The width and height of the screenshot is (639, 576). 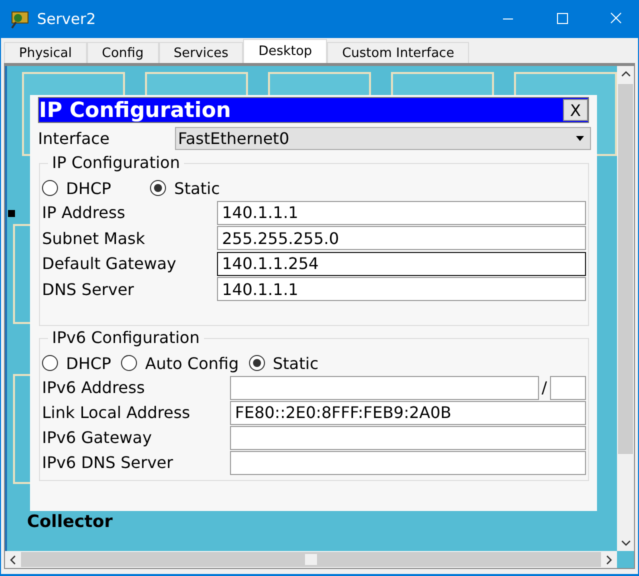 What do you see at coordinates (398, 52) in the screenshot?
I see `tab: Custom Interface` at bounding box center [398, 52].